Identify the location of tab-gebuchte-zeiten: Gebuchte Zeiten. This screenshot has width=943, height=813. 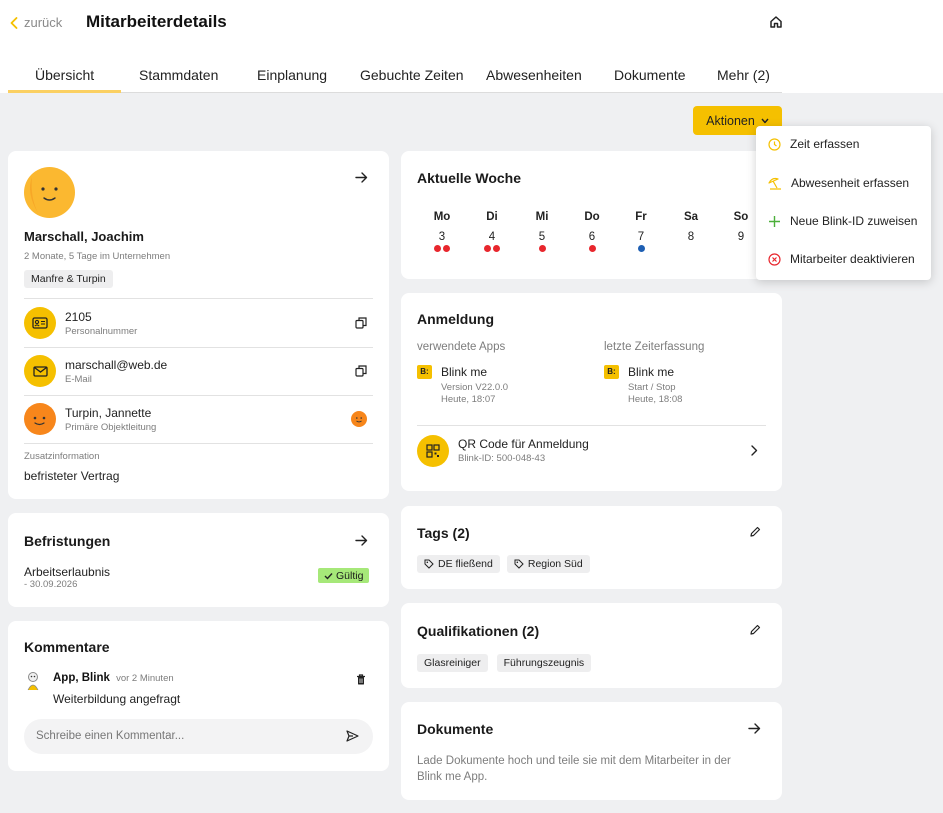
(412, 75).